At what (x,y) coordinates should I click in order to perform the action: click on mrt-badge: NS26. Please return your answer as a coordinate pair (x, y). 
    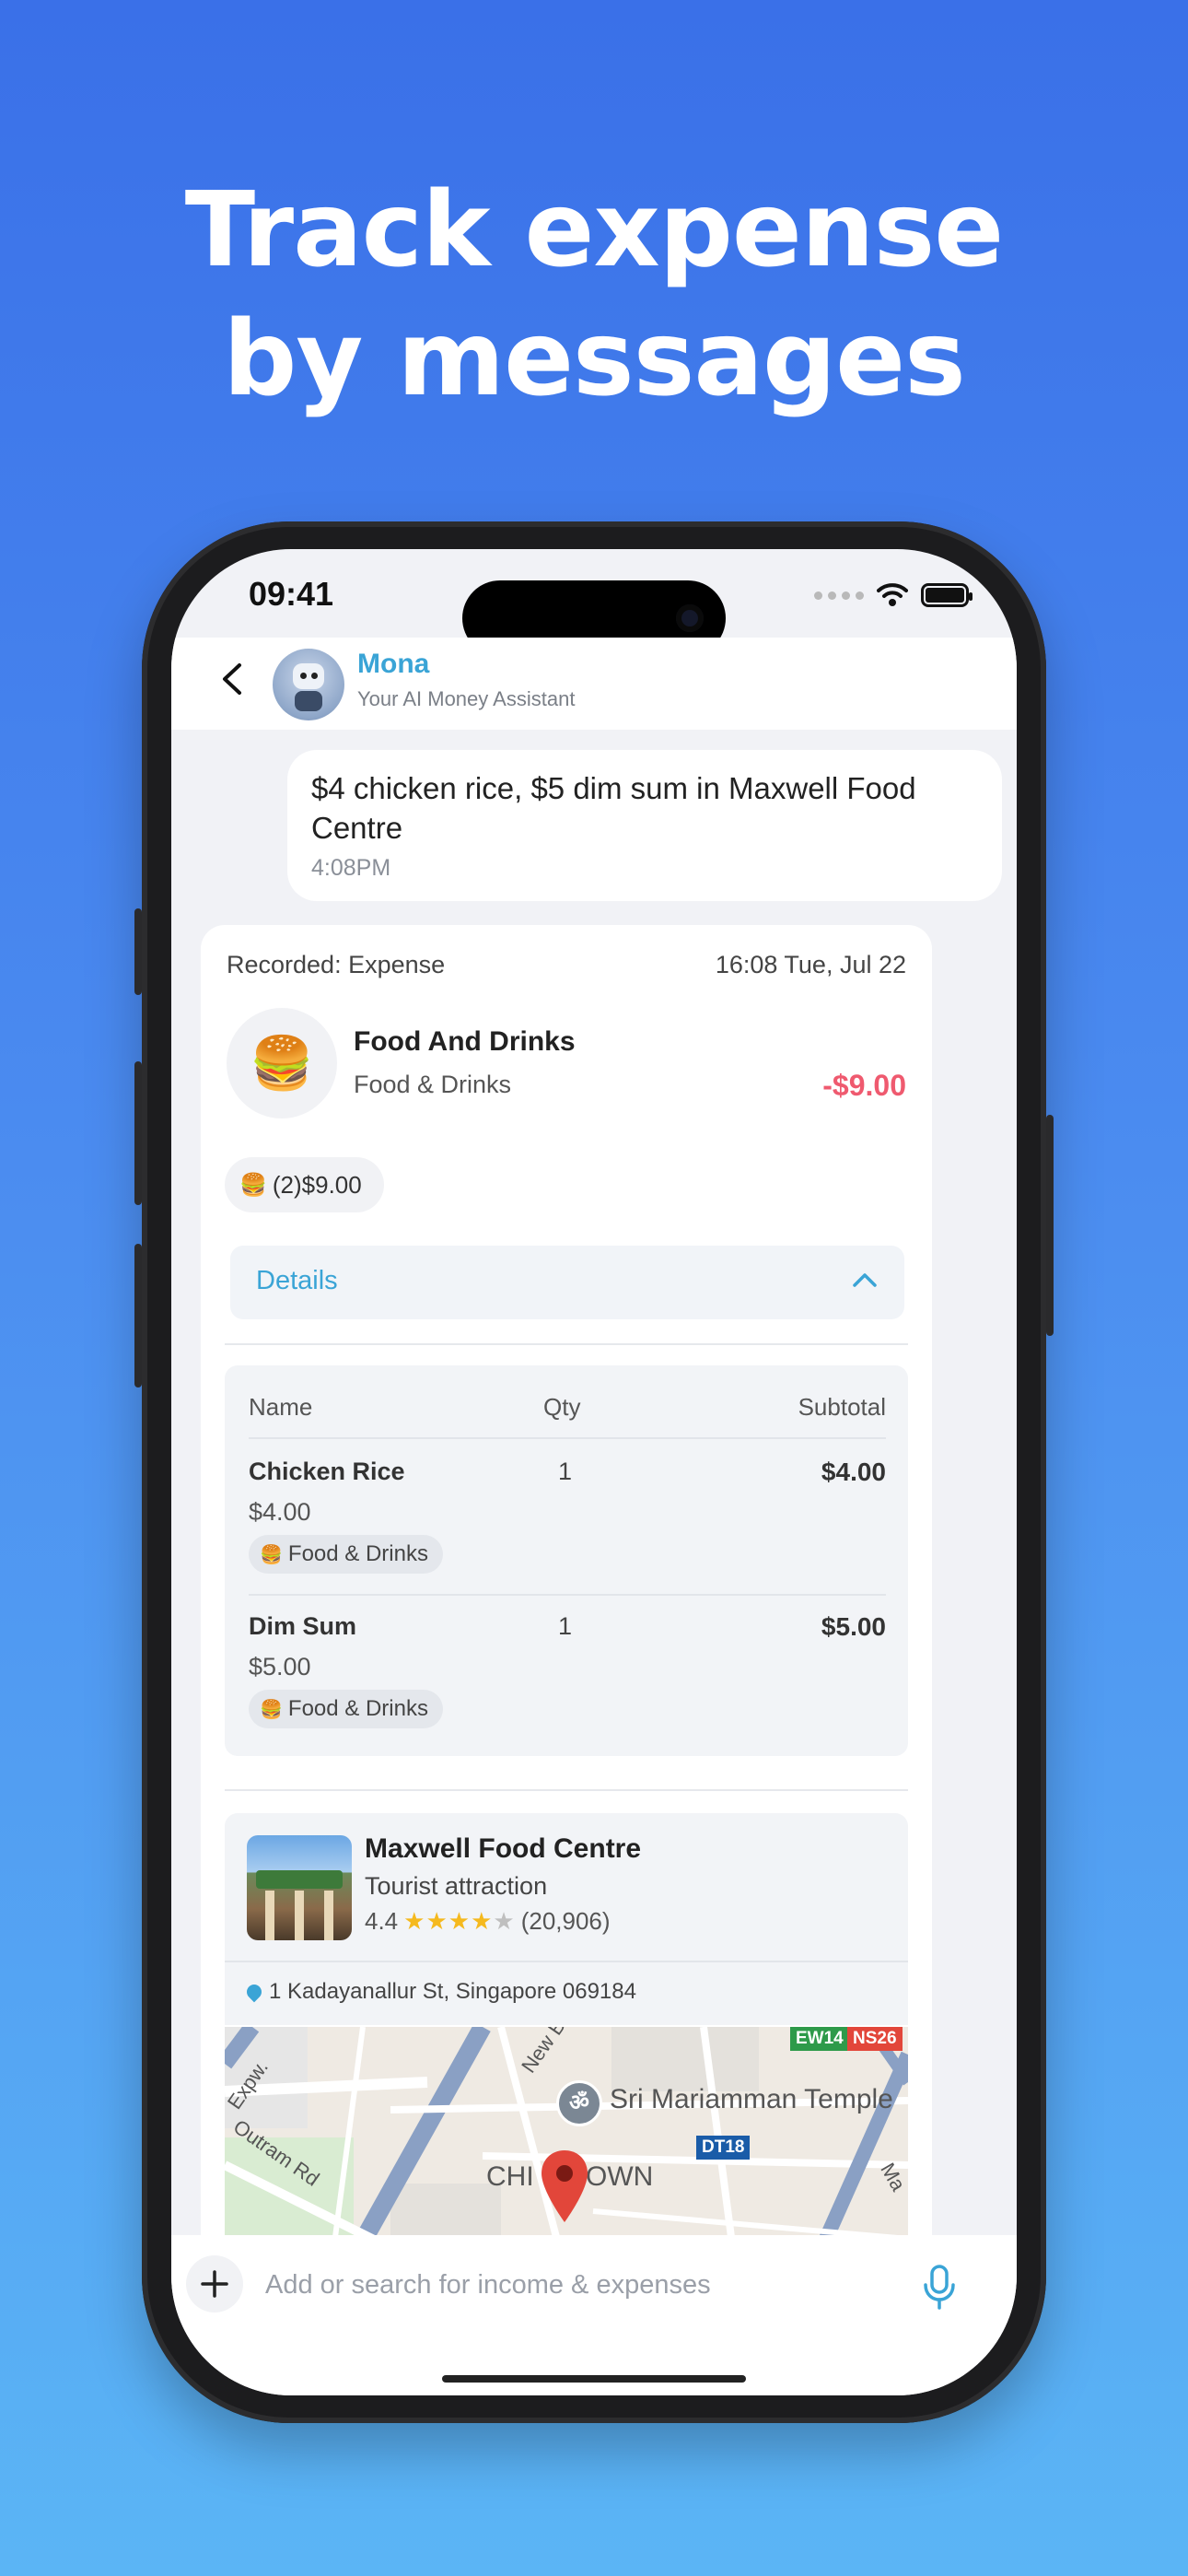
    Looking at the image, I should click on (875, 2039).